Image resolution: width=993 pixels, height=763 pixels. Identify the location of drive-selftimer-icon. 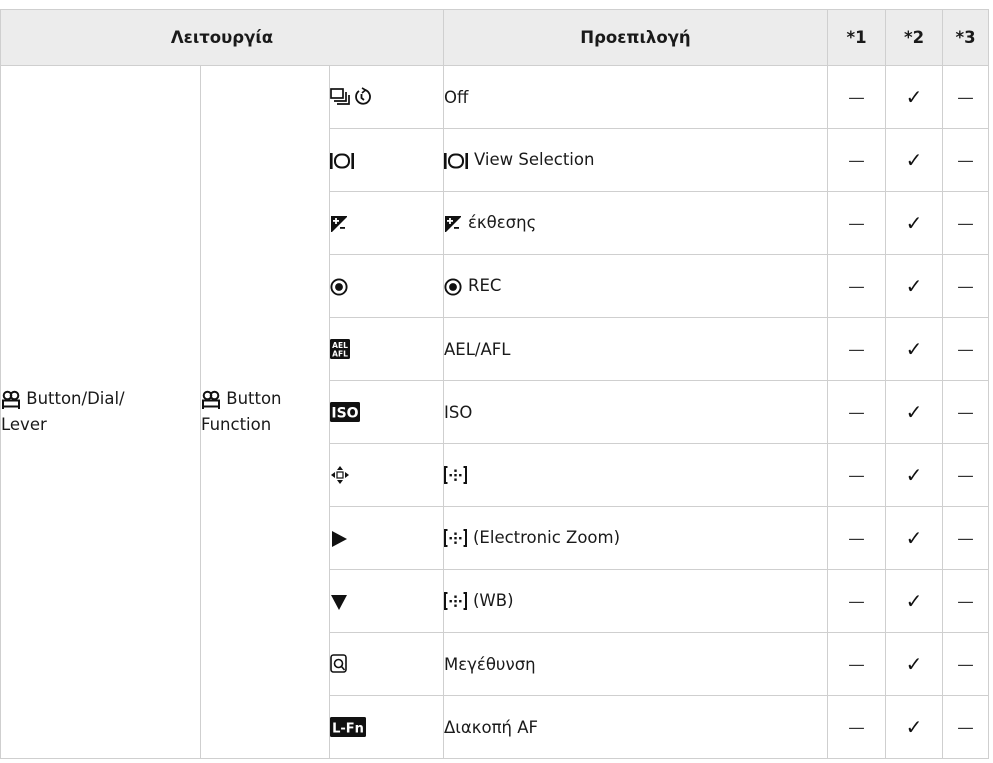
(352, 97).